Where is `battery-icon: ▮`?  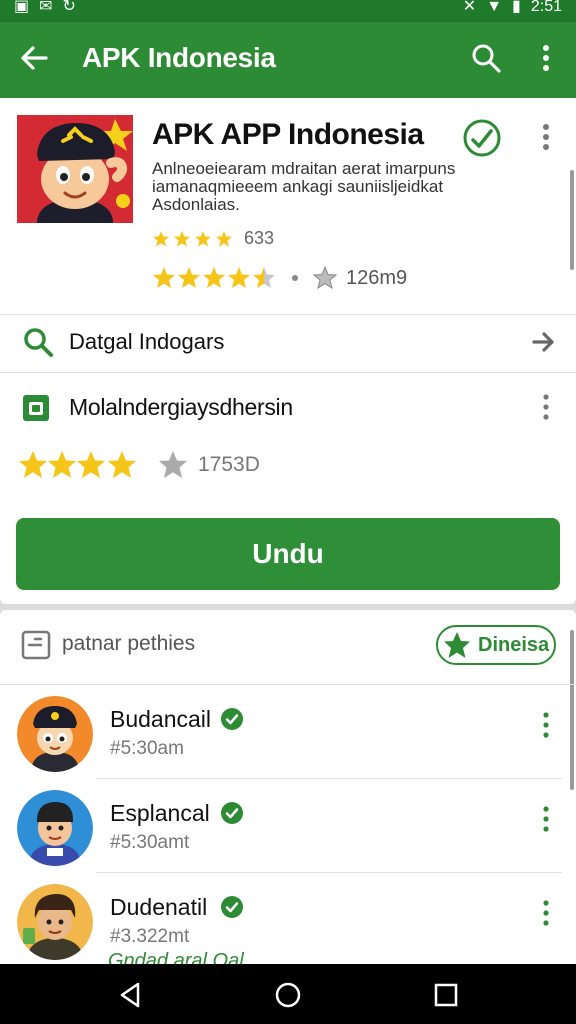 battery-icon: ▮ is located at coordinates (516, 7).